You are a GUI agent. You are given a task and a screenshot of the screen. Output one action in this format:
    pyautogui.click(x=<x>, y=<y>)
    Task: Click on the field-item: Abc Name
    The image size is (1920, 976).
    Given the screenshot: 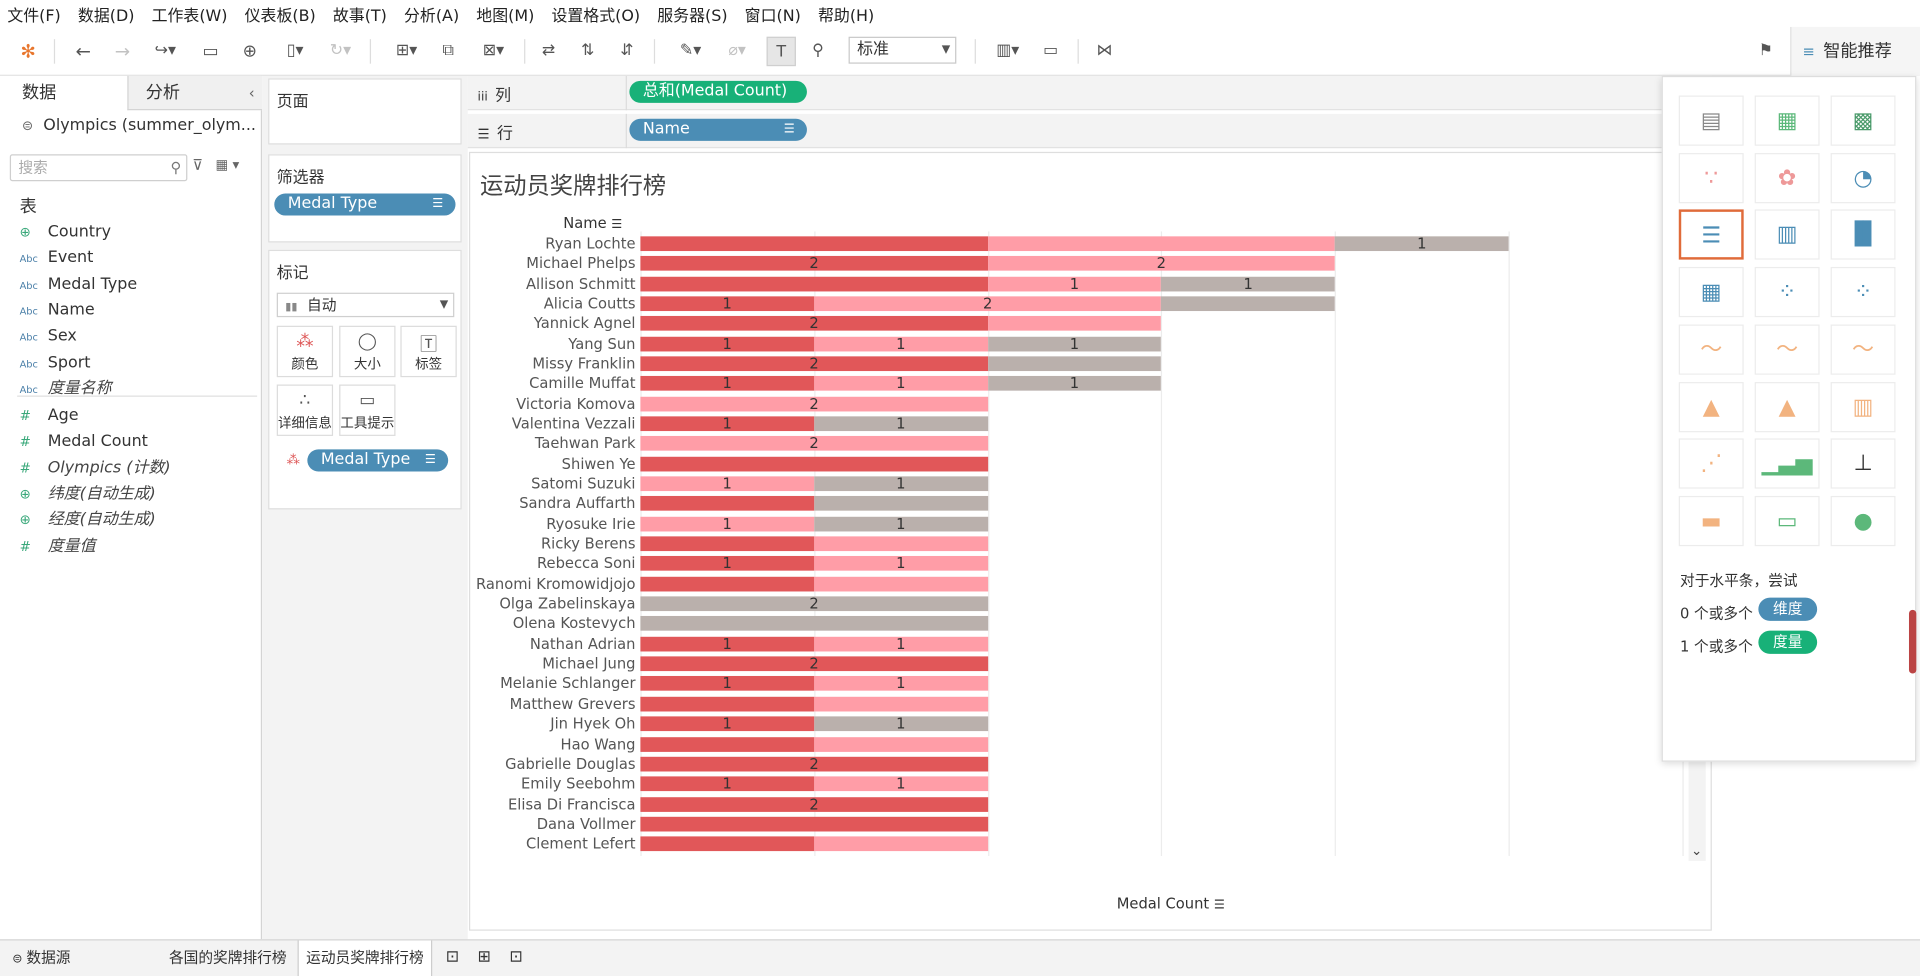 What is the action you would take?
    pyautogui.click(x=57, y=310)
    